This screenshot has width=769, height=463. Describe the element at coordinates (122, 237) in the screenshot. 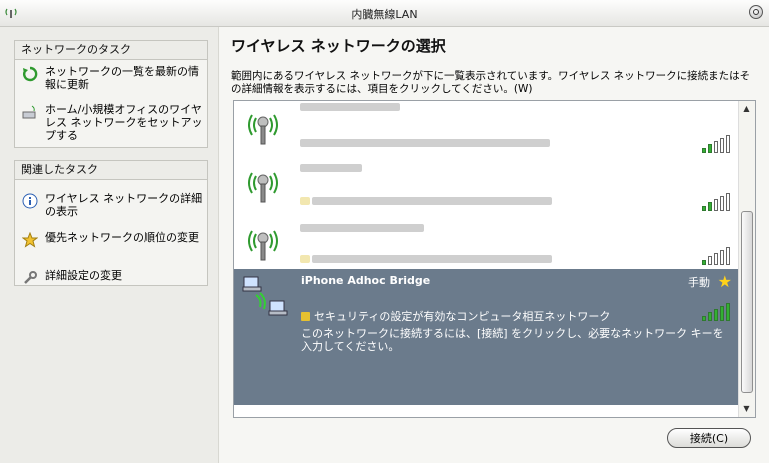

I see `change-preferred-order-label: 優先ネットワークの順位の変更` at that location.